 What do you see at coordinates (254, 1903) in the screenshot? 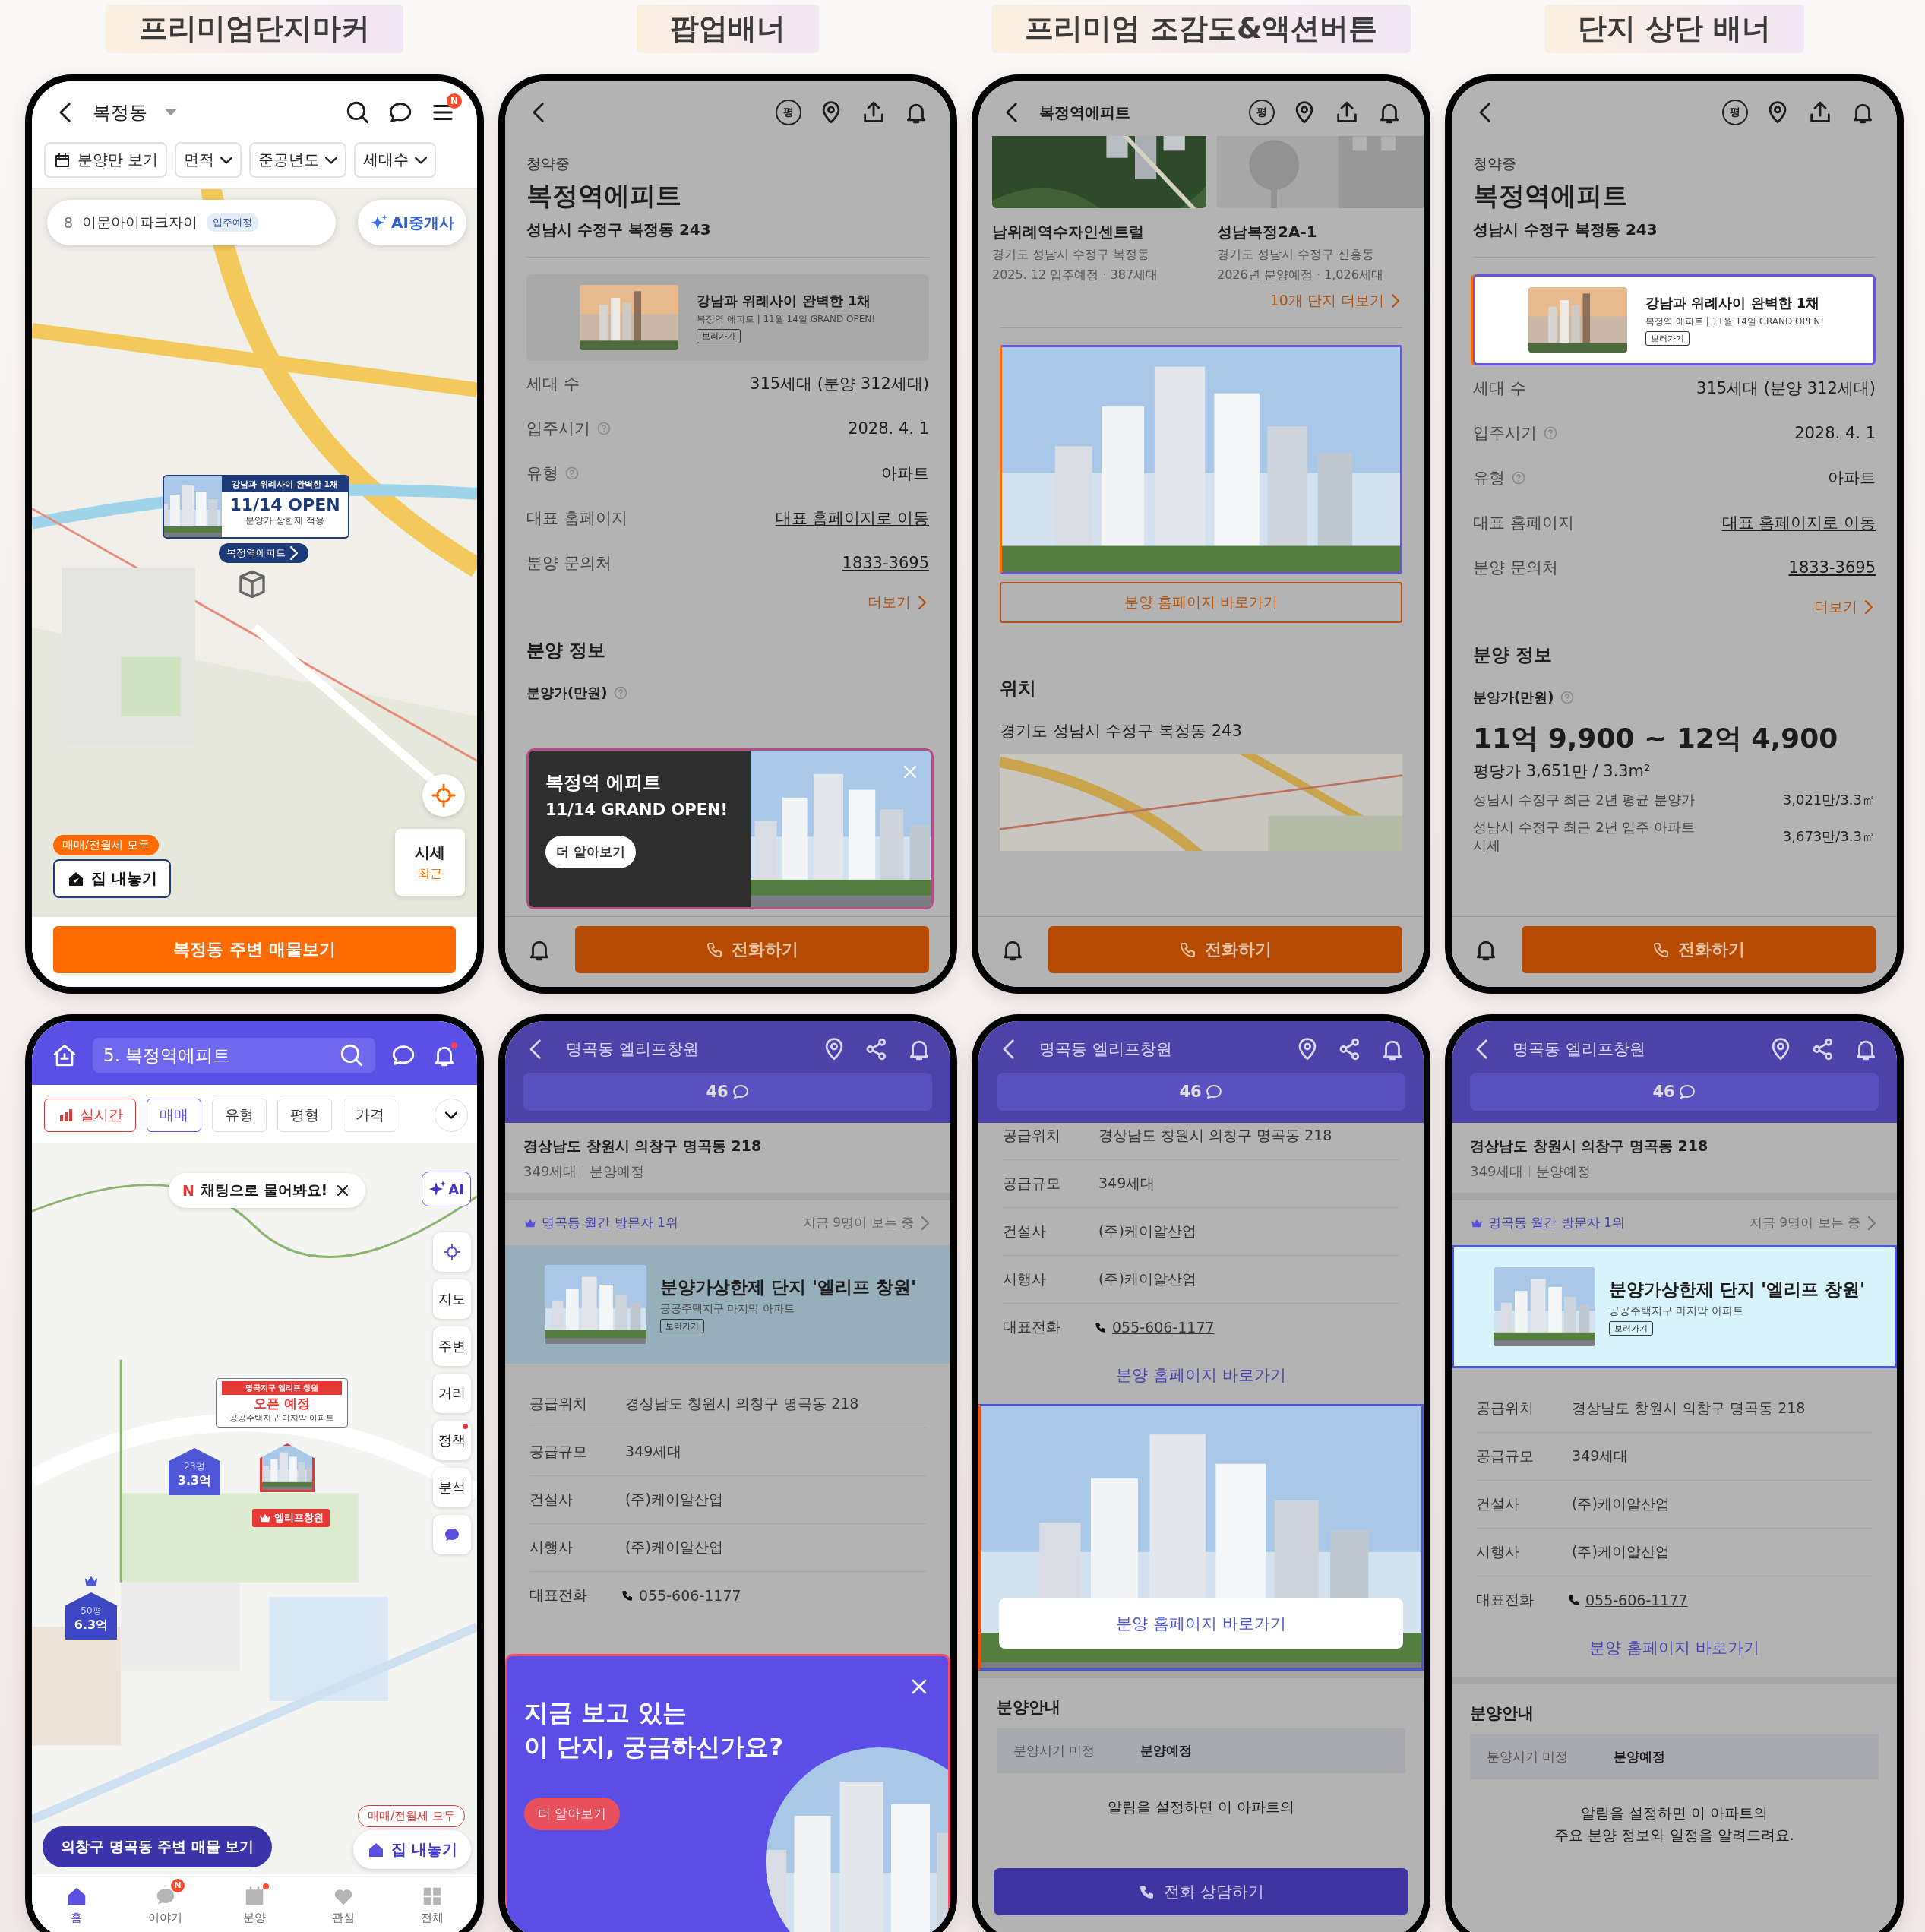
I see `tab-item: 분양` at bounding box center [254, 1903].